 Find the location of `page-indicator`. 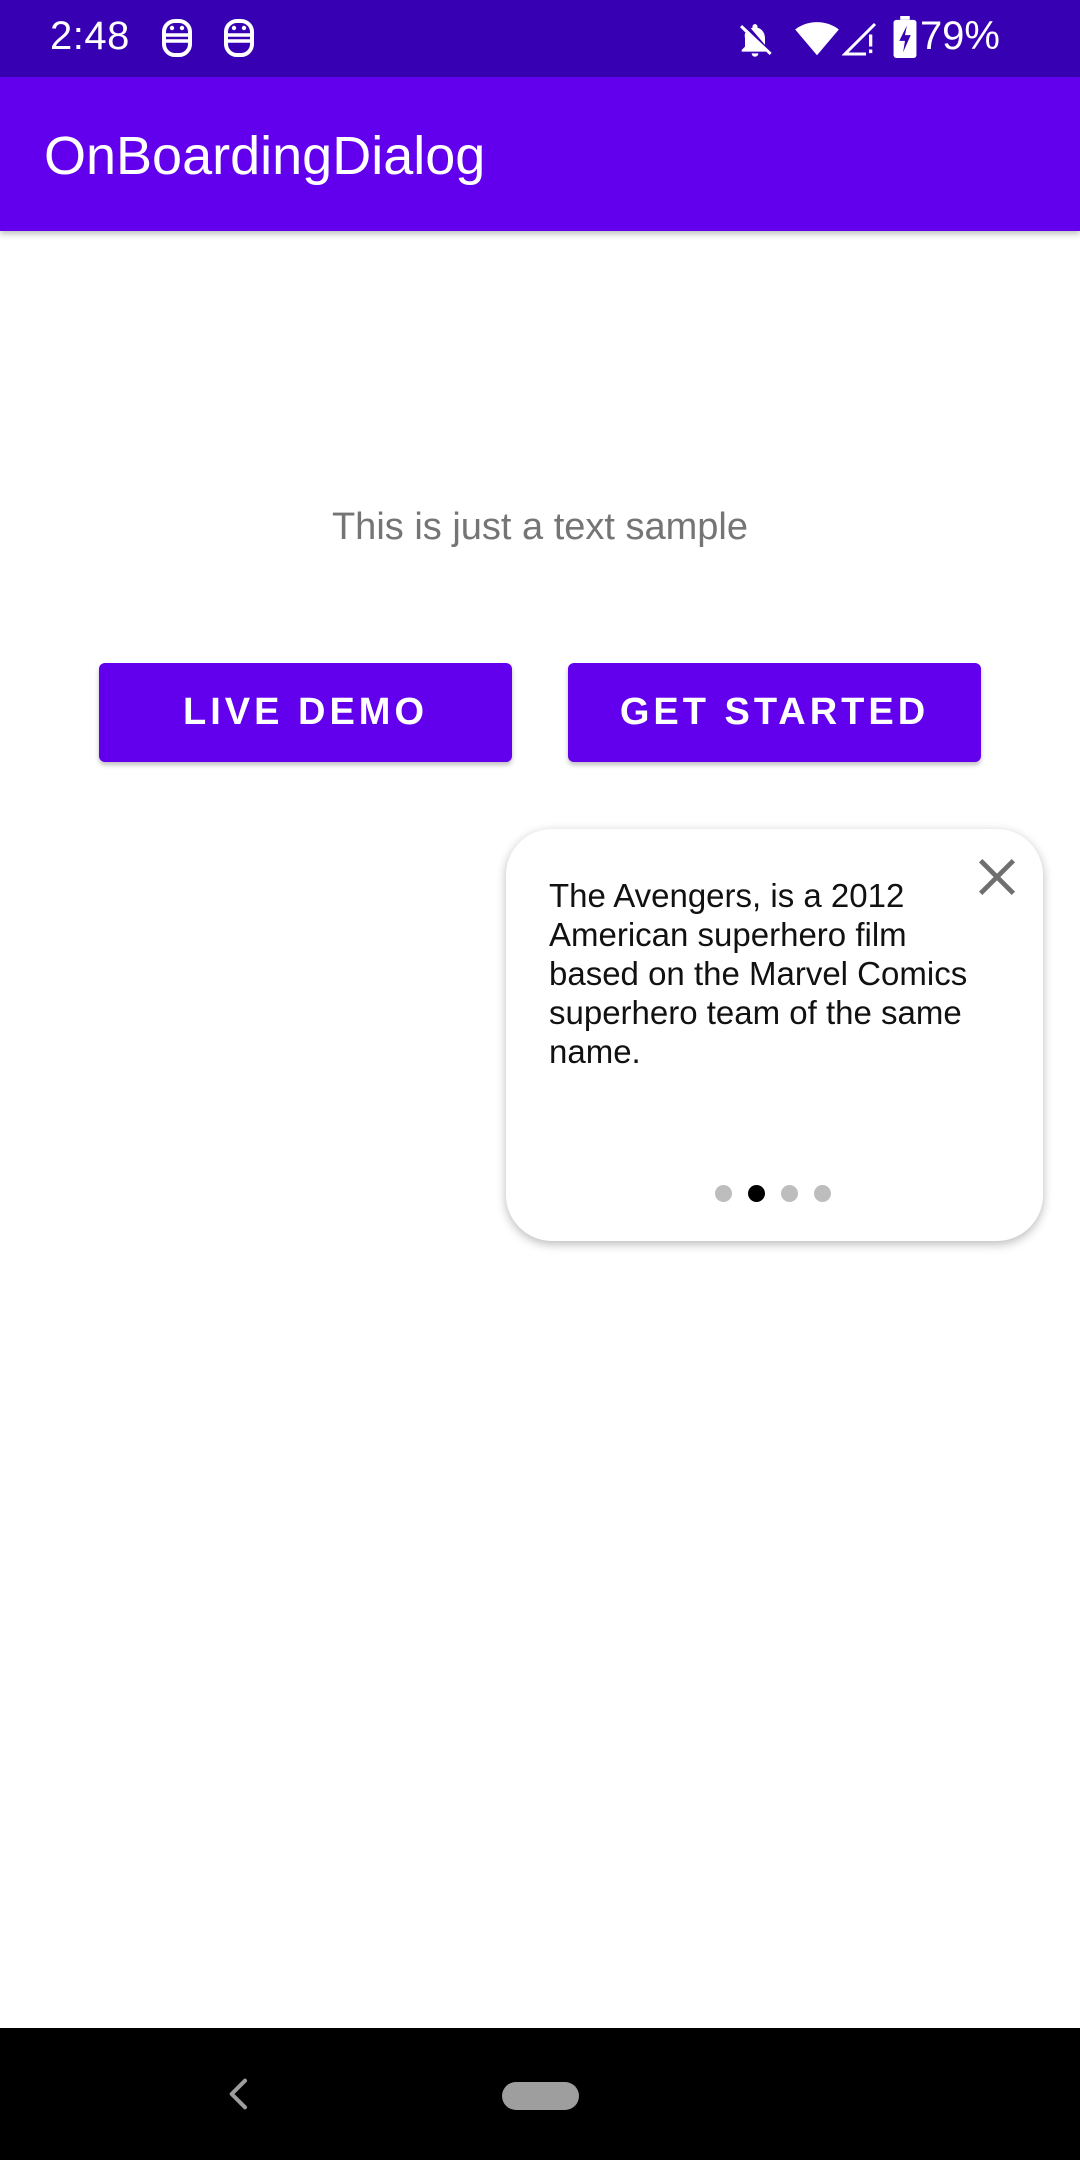

page-indicator is located at coordinates (785, 1194).